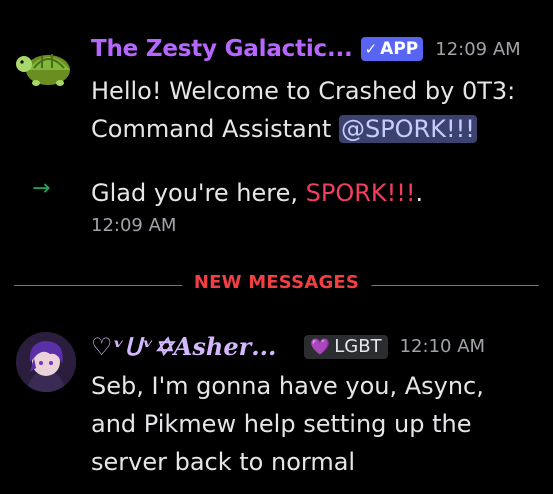 The height and width of the screenshot is (494, 553). I want to click on message-line: server back to normal, so click(223, 462).